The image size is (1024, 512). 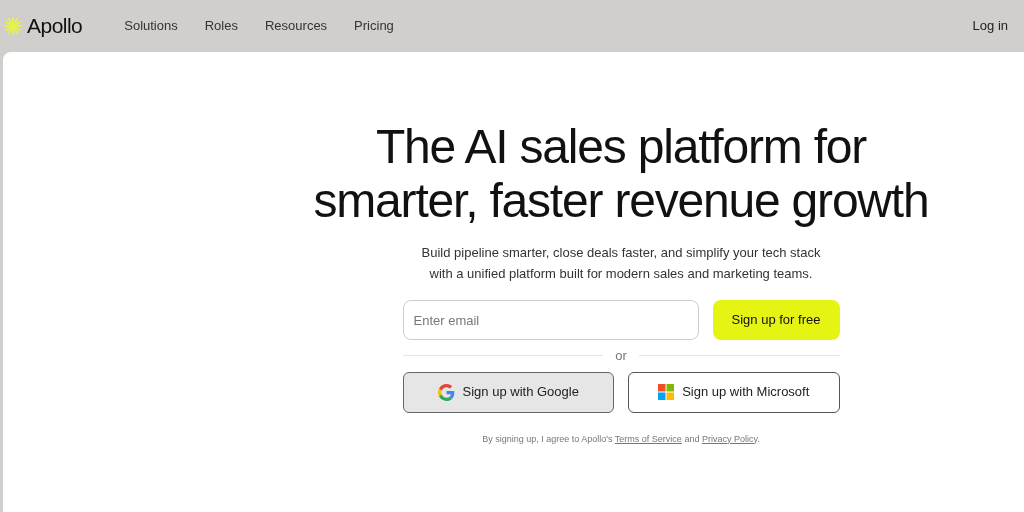 I want to click on nav-link: Pricing, so click(x=374, y=26).